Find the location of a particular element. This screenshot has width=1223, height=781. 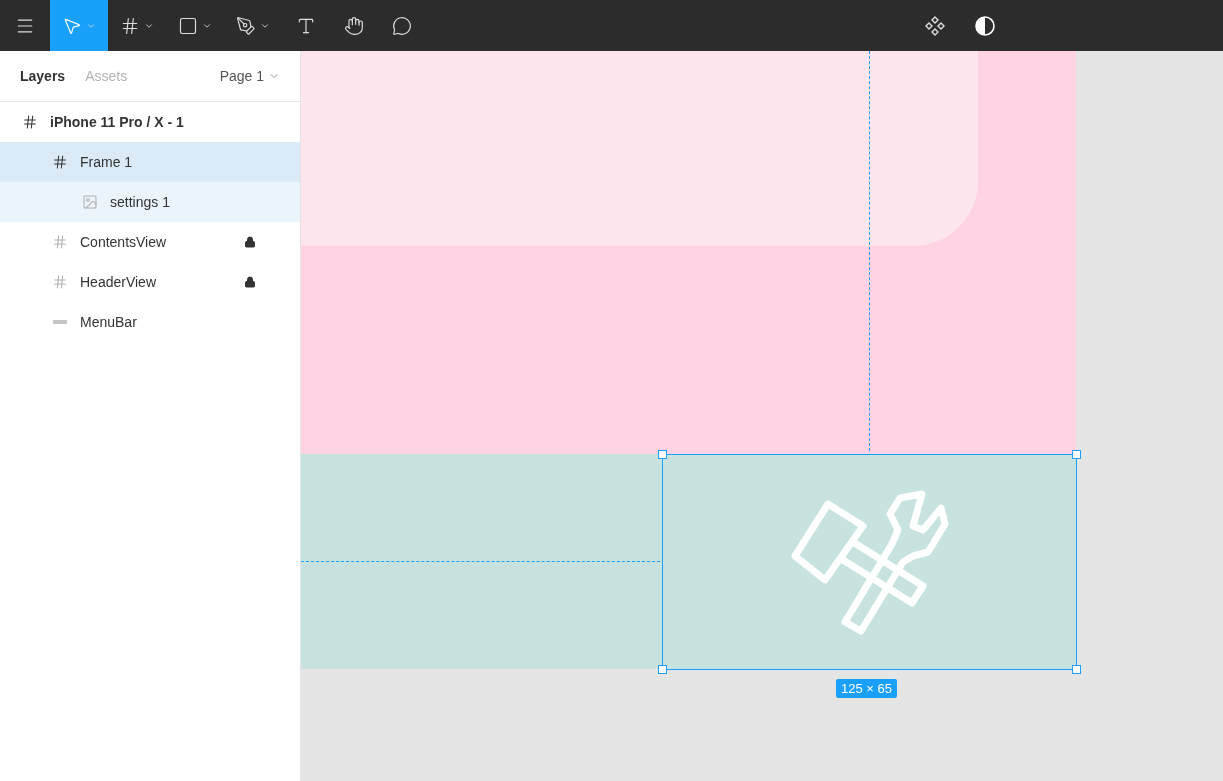

page-dropdown: Page 1 is located at coordinates (249, 76).